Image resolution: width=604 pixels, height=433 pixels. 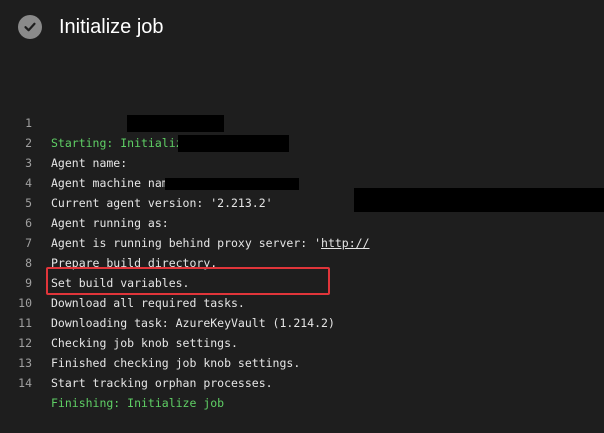 What do you see at coordinates (162, 383) in the screenshot?
I see `line-text: Start tracking orphan processes.` at bounding box center [162, 383].